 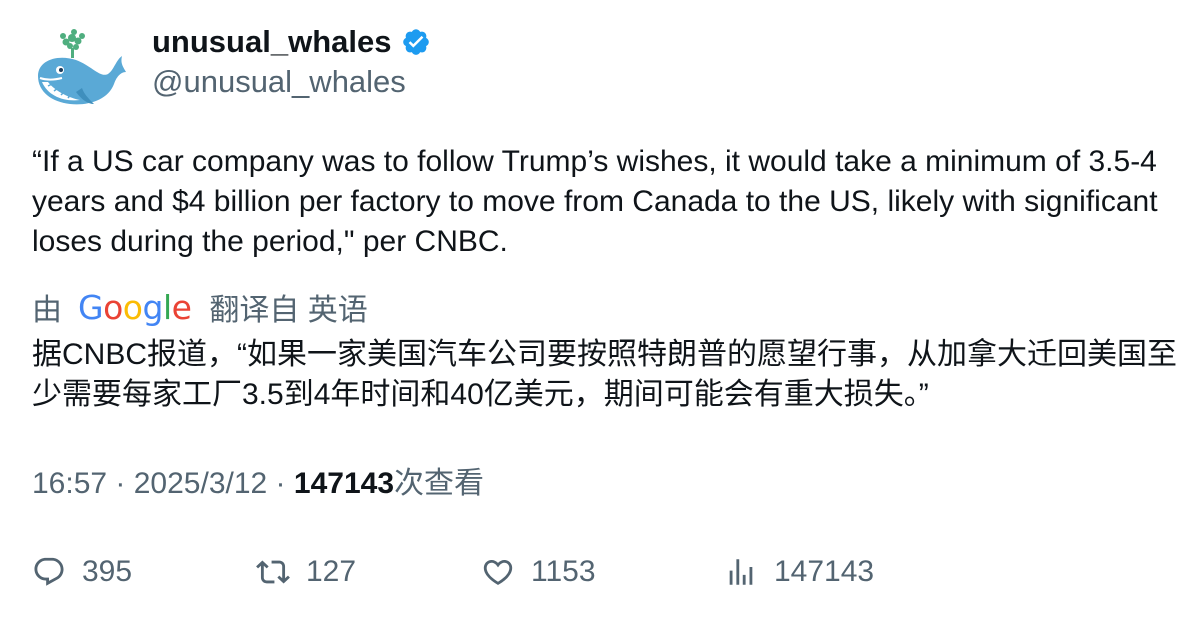 What do you see at coordinates (288, 310) in the screenshot?
I see `translation-from-label: 翻译自 英语` at bounding box center [288, 310].